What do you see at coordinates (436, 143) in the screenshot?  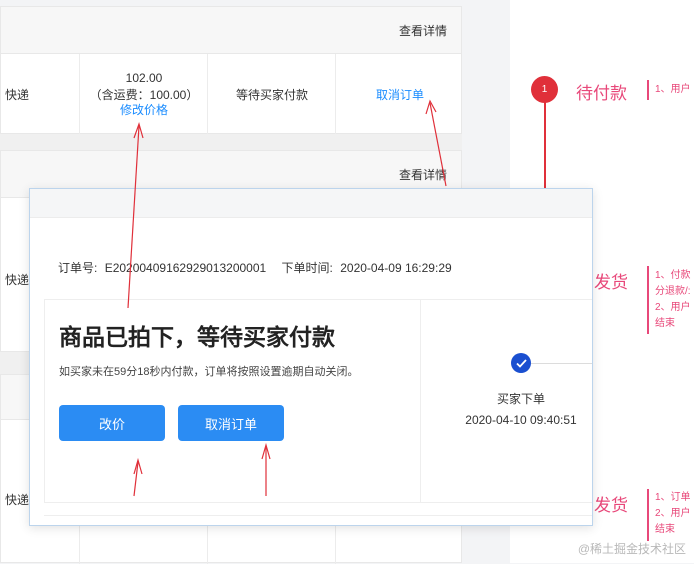 I see `arrow-to-cancel-order-icon` at bounding box center [436, 143].